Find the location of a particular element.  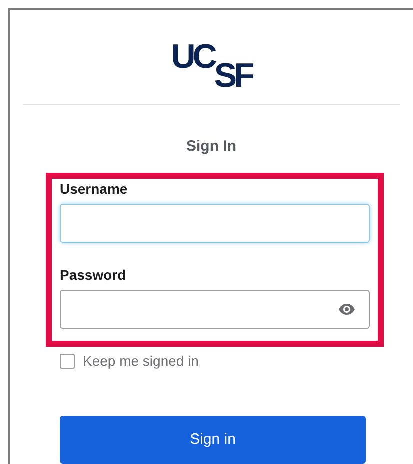

eye-icon is located at coordinates (347, 309).